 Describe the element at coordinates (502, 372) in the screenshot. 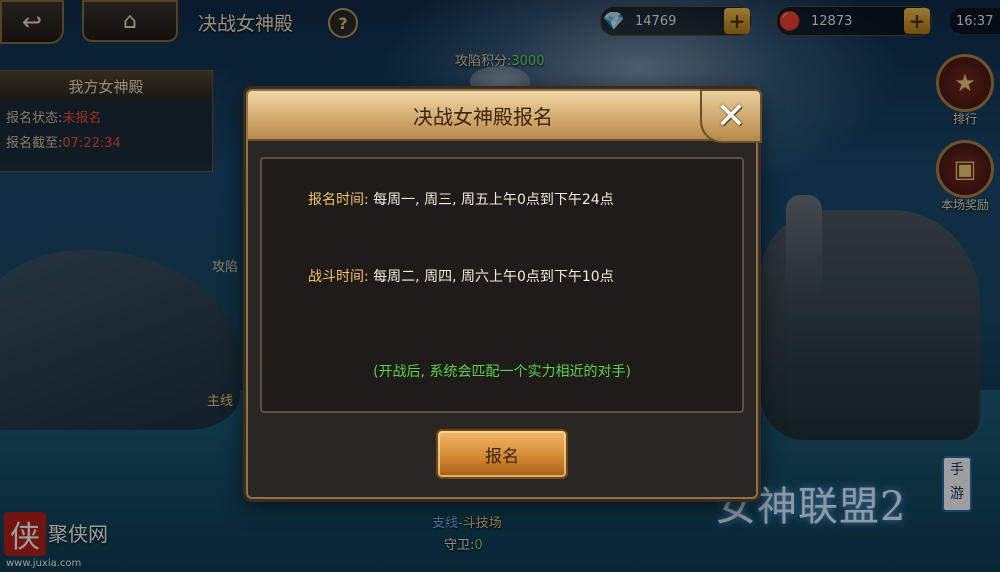

I see `matchmaking-note: (开战后, 系统会匹配一个实力相近的对手)` at that location.